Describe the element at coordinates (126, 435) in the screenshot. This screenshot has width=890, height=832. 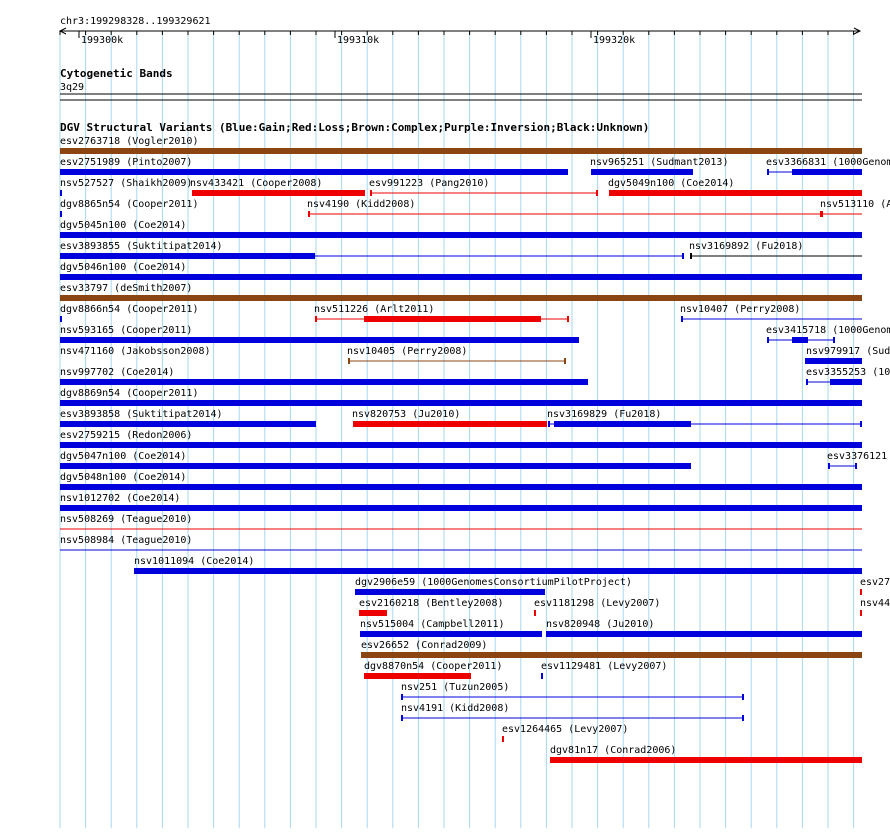
I see `variant-label: esv2759215 (Redon2006)` at that location.